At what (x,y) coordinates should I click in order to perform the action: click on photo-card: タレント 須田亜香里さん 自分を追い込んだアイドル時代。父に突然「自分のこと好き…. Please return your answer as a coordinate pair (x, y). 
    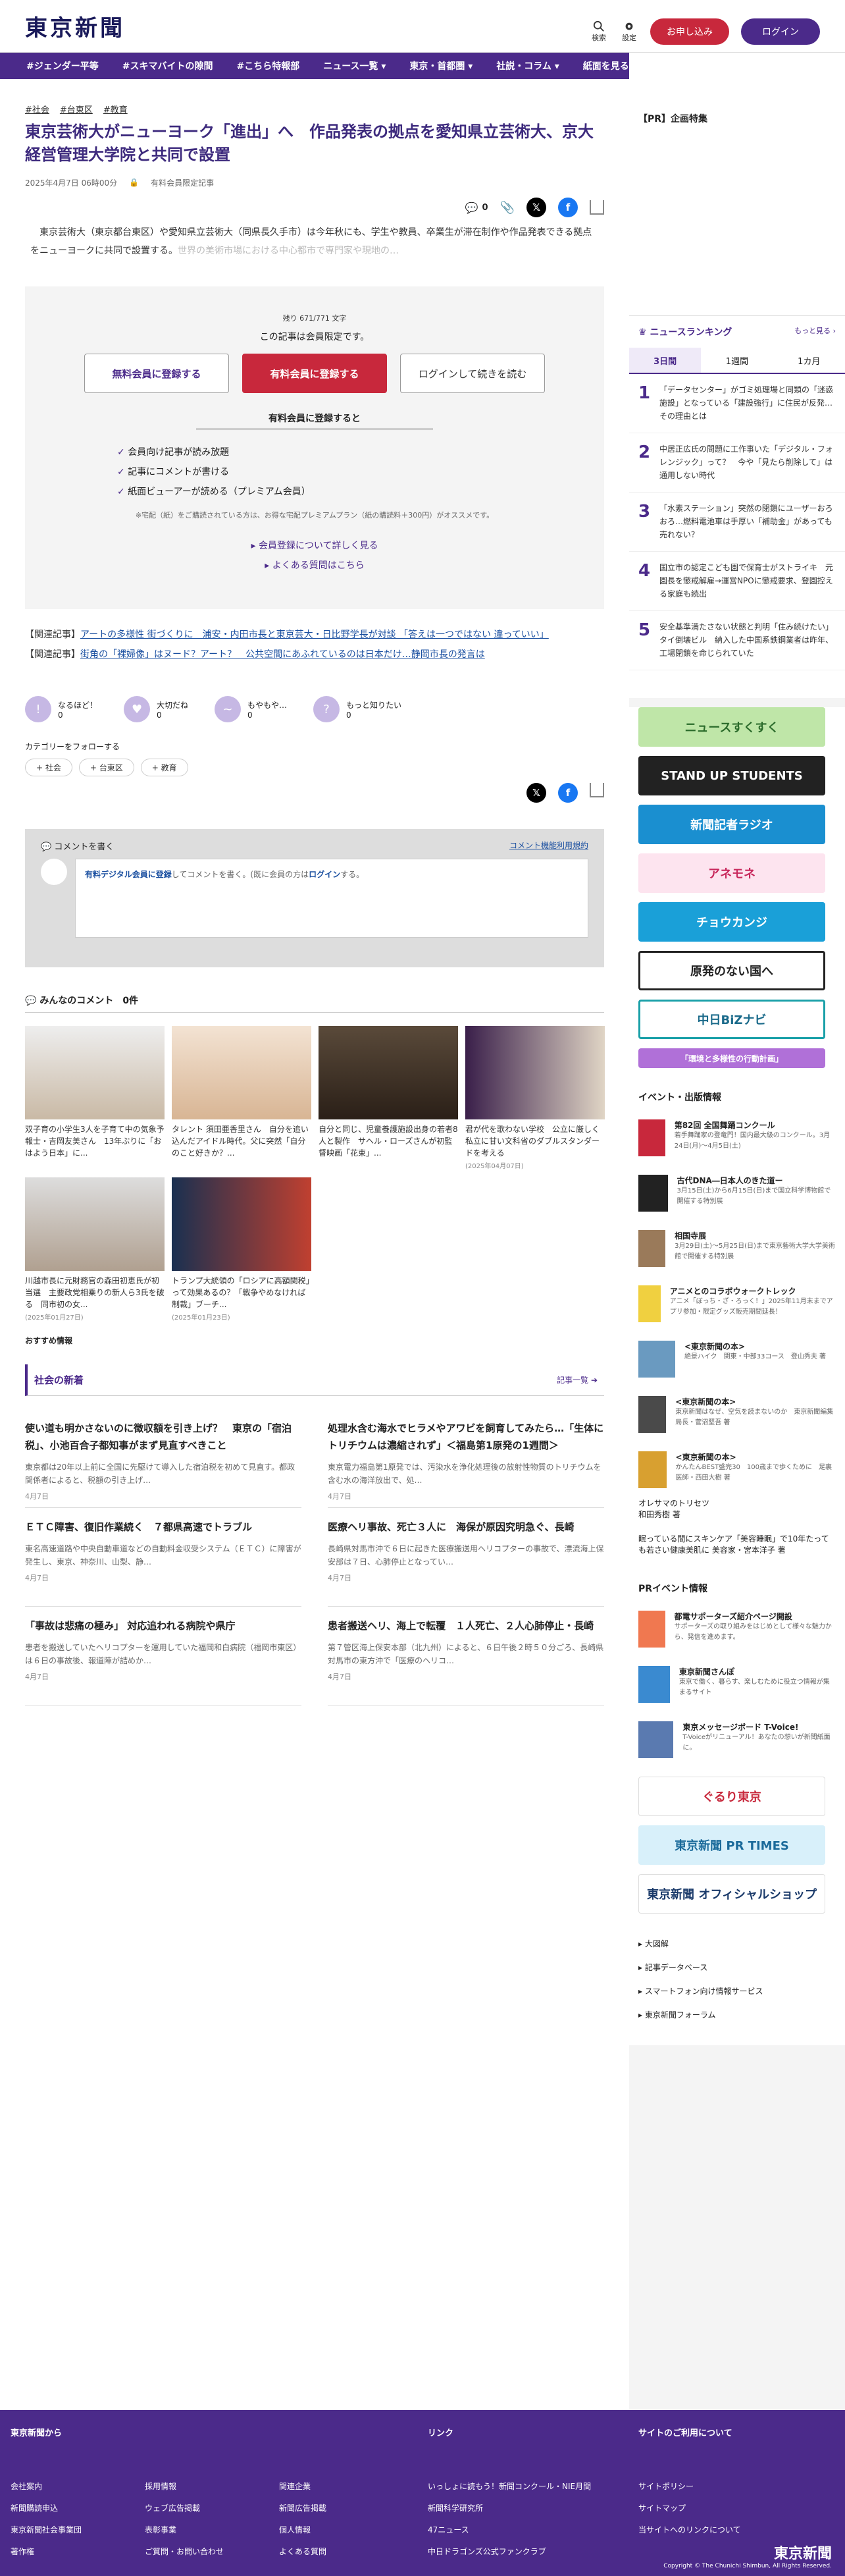
    Looking at the image, I should click on (242, 1098).